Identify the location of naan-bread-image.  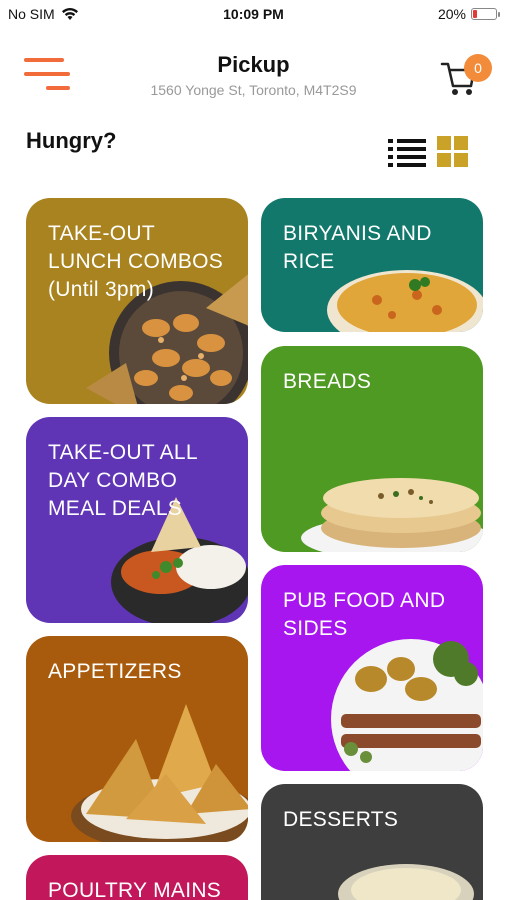
(392, 515).